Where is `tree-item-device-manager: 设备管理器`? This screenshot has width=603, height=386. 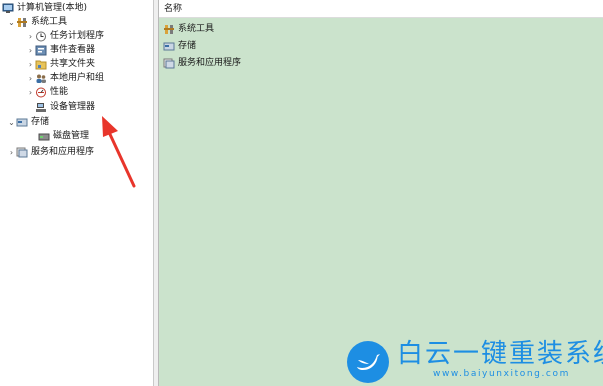 tree-item-device-manager: 设备管理器 is located at coordinates (65, 107).